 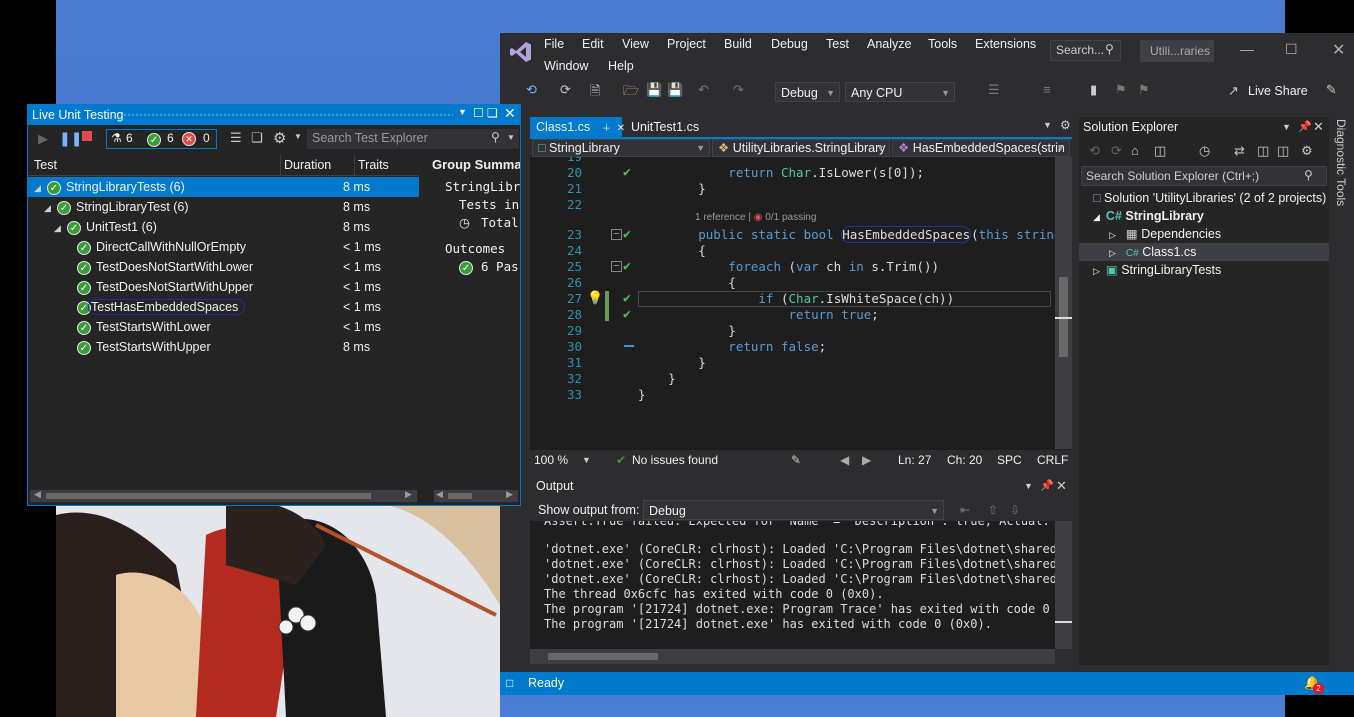 I want to click on cleanup-icon: ✎, so click(x=796, y=460).